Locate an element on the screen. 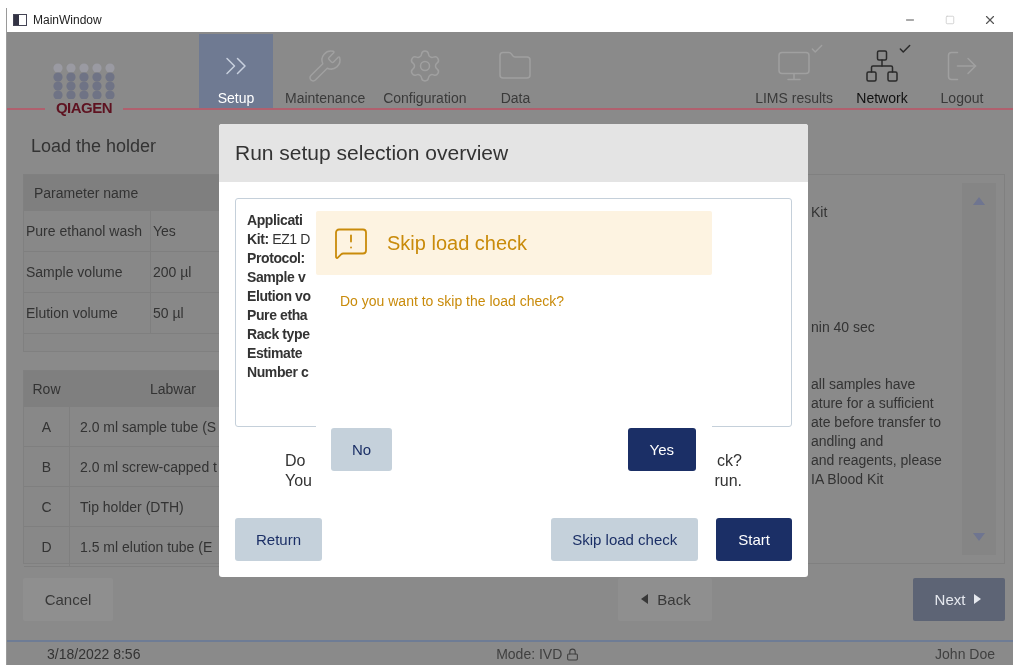  table-cell: D is located at coordinates (47, 546).